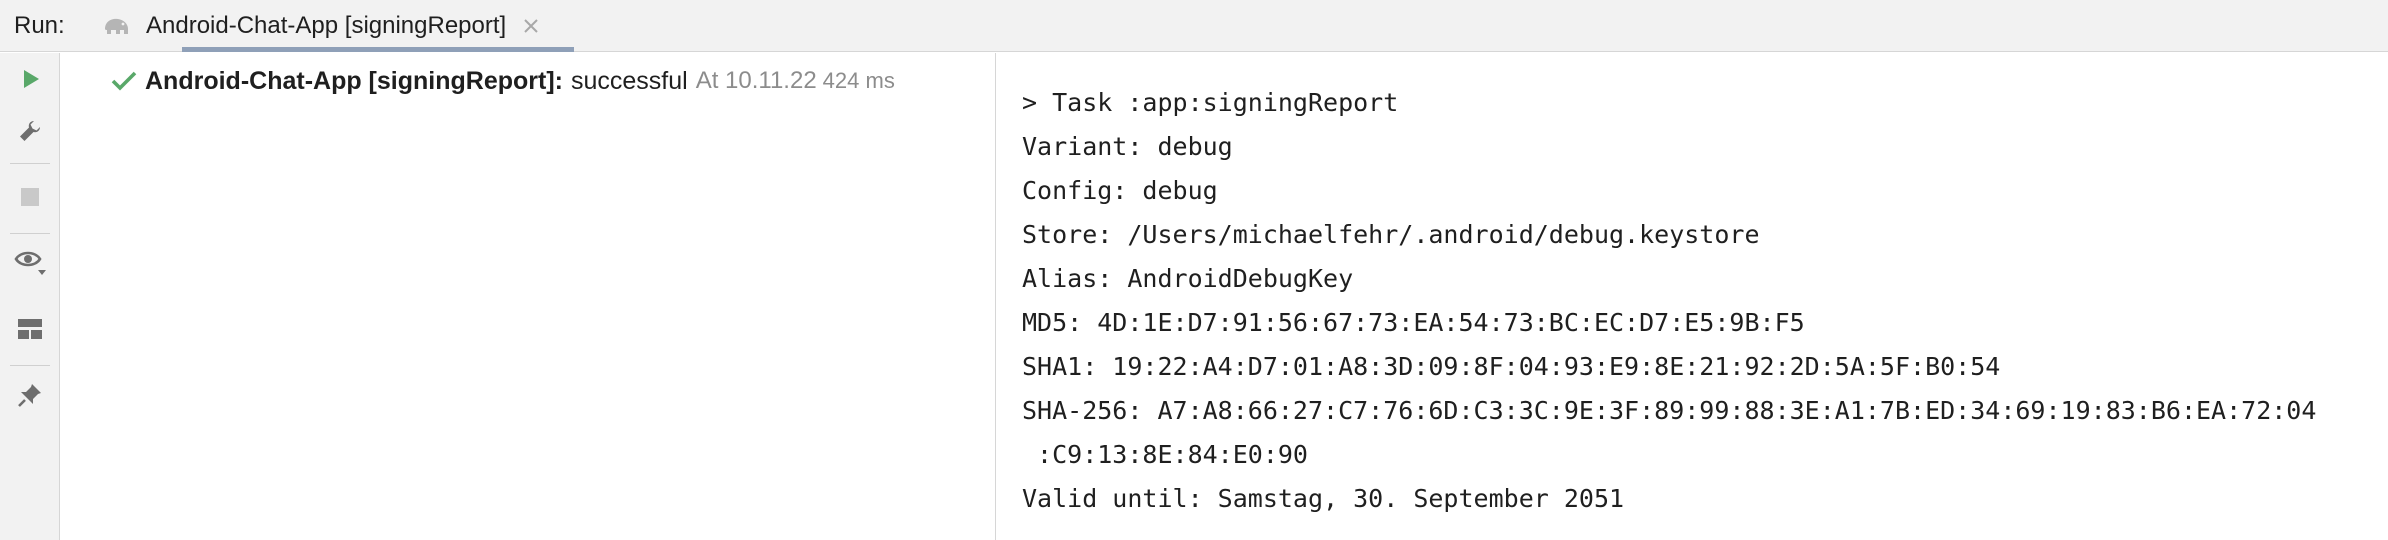  What do you see at coordinates (354, 80) in the screenshot?
I see `tree-node-name: Android-Chat-App [signingReport]:` at bounding box center [354, 80].